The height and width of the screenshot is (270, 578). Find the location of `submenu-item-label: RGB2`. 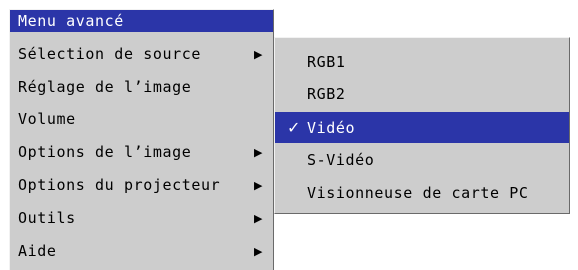

submenu-item-label: RGB2 is located at coordinates (326, 94).